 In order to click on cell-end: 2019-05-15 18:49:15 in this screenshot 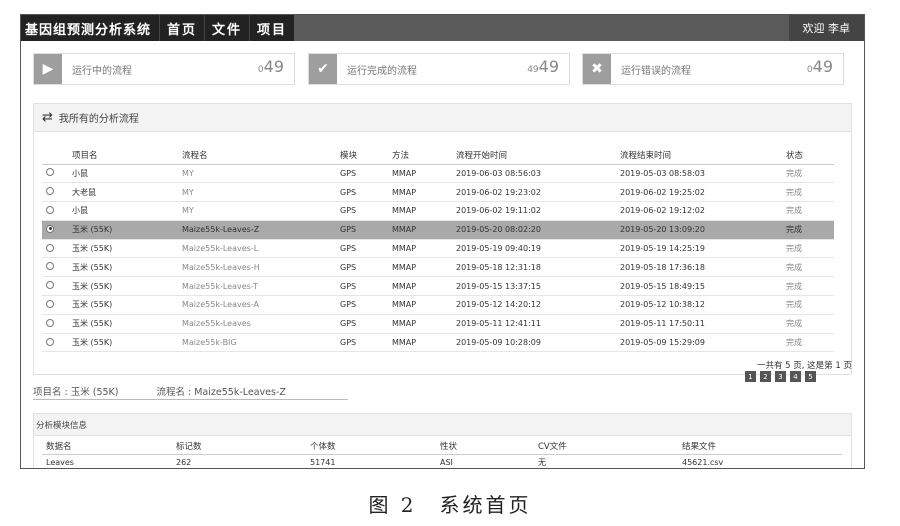, I will do `click(699, 286)`.